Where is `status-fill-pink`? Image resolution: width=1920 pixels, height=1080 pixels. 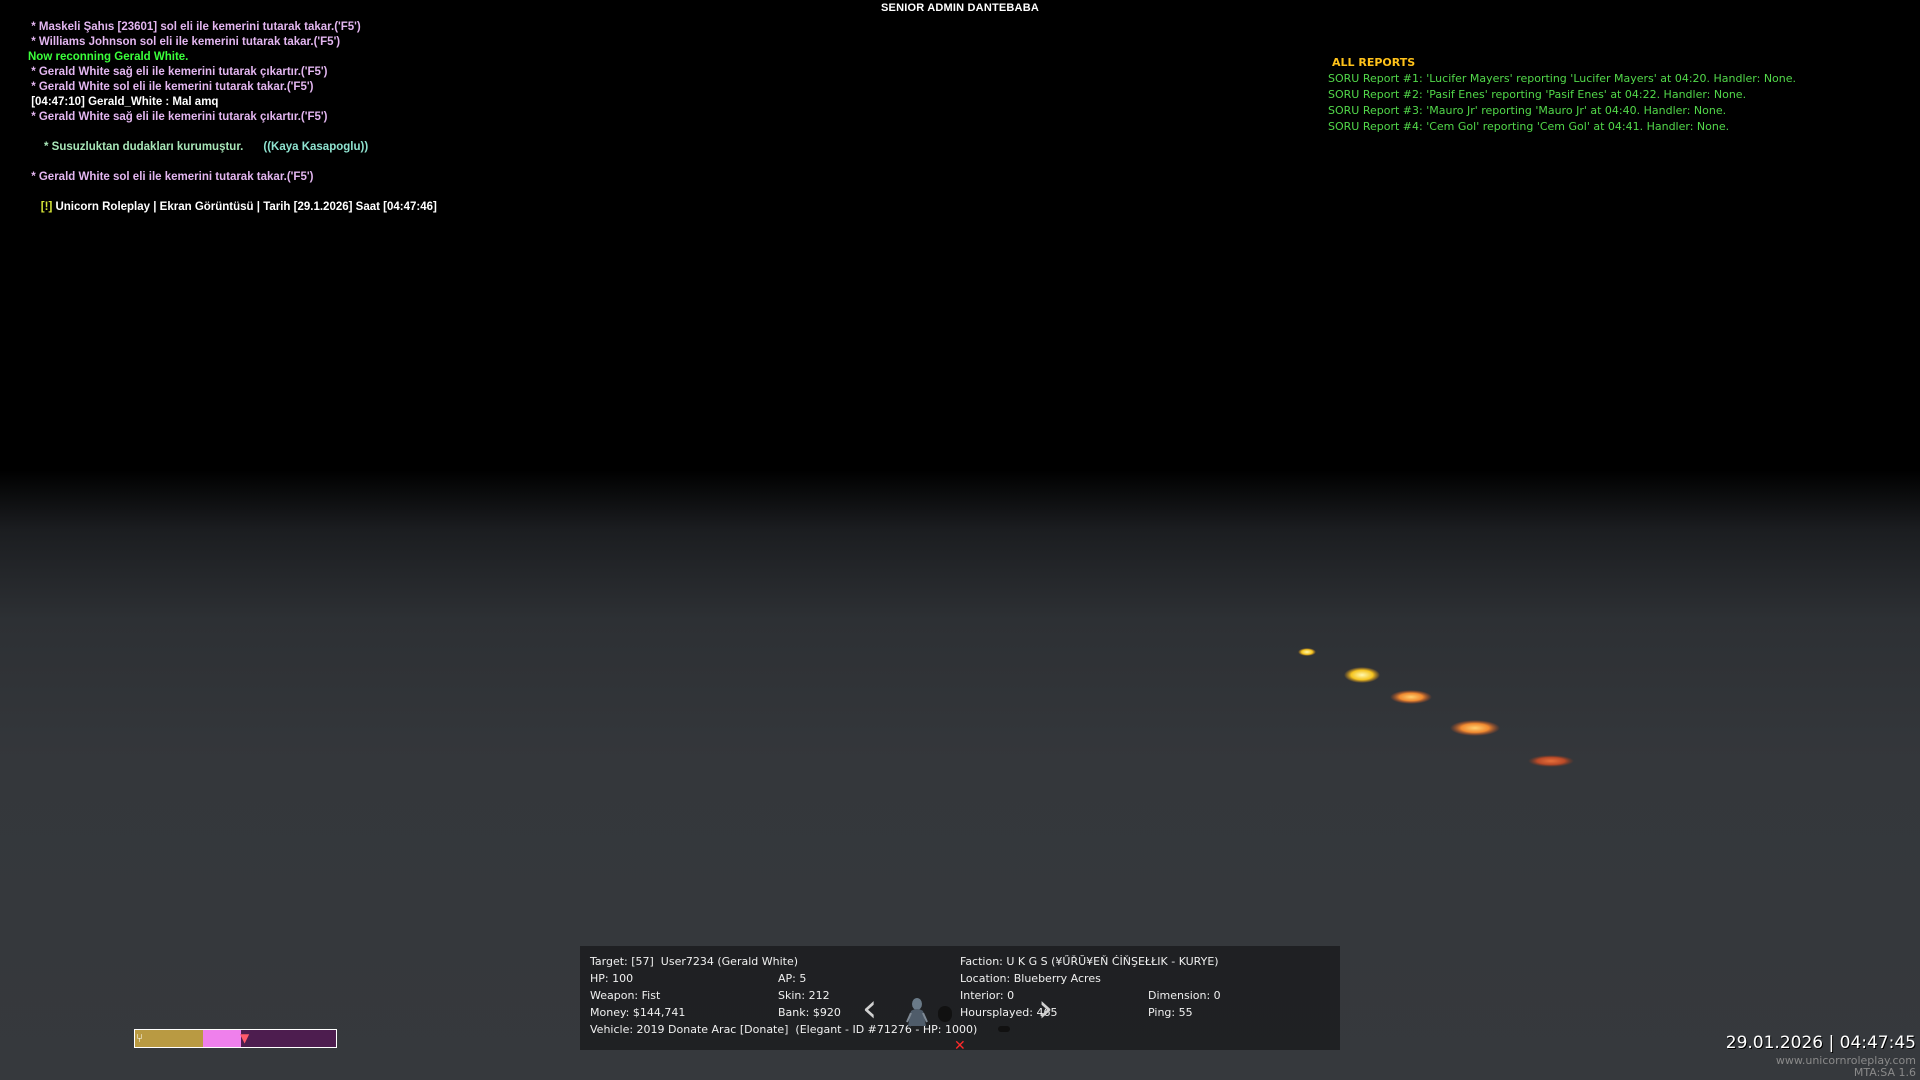
status-fill-pink is located at coordinates (222, 1038).